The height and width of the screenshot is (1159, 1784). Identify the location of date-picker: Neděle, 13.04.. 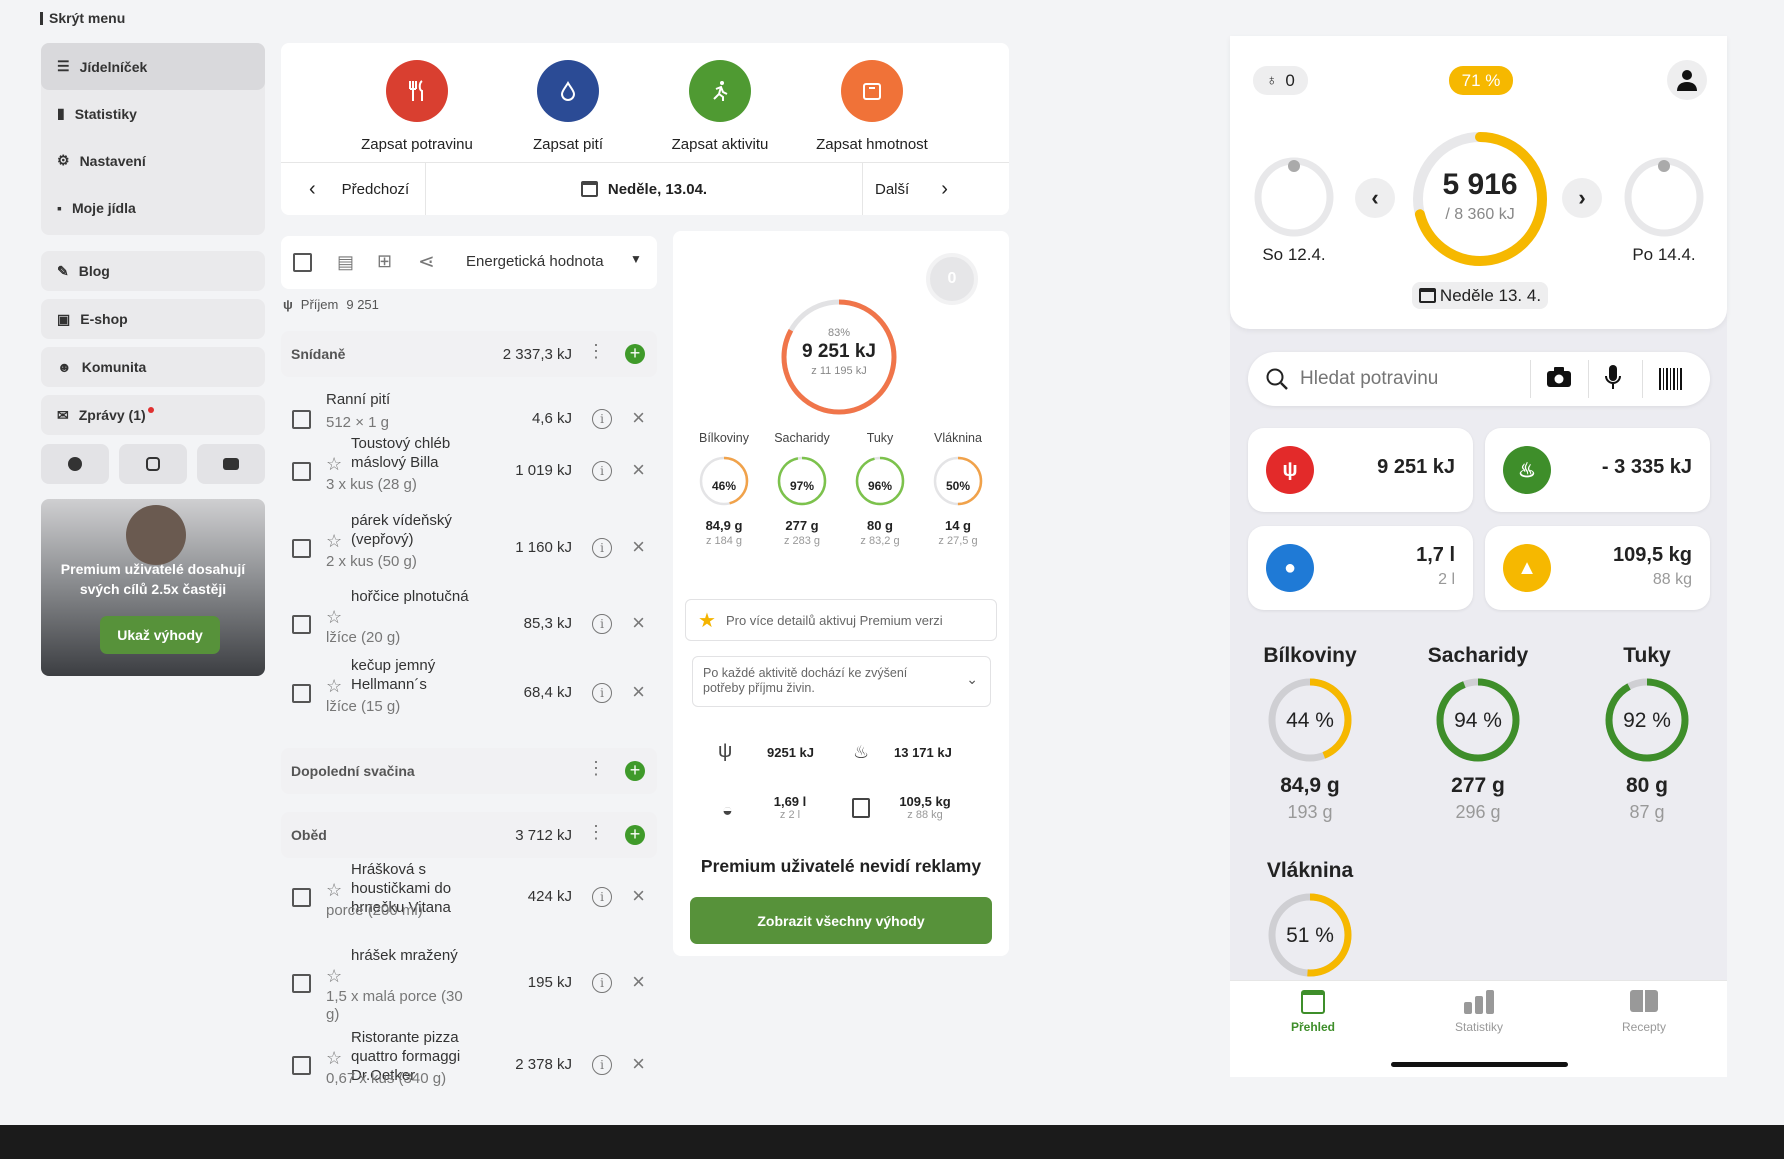
(644, 189).